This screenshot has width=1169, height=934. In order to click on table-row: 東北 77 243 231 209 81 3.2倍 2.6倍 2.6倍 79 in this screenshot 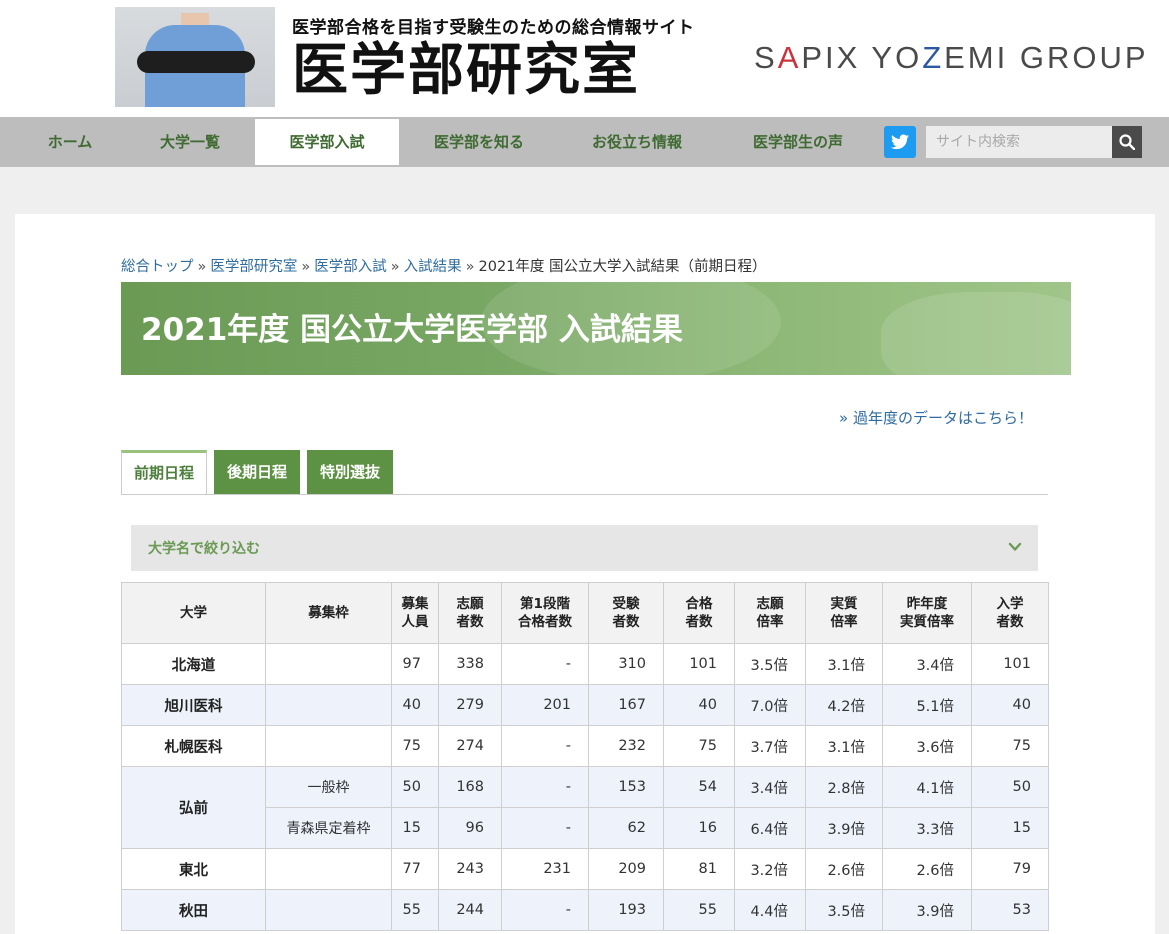, I will do `click(585, 869)`.